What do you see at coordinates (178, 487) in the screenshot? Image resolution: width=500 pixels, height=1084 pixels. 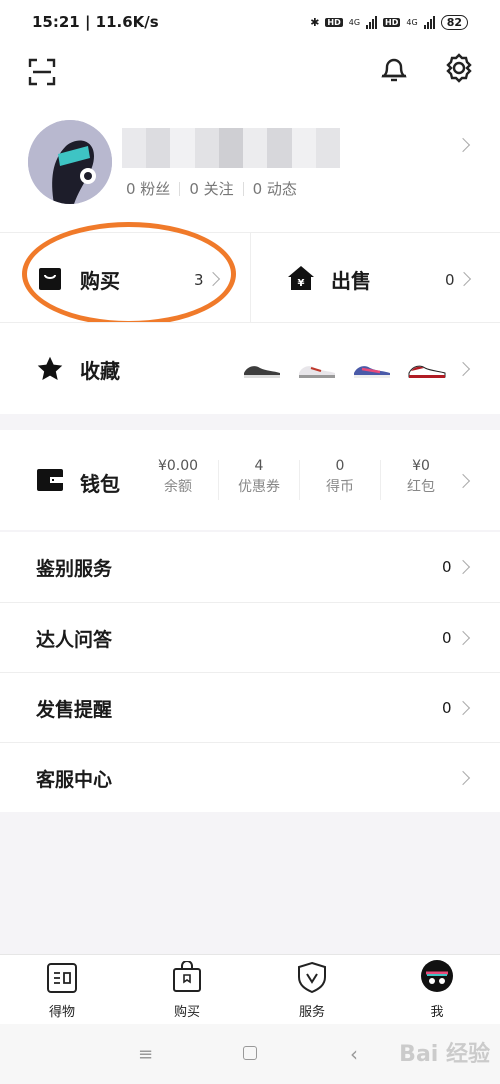 I see `wallet-balance-label: 余额` at bounding box center [178, 487].